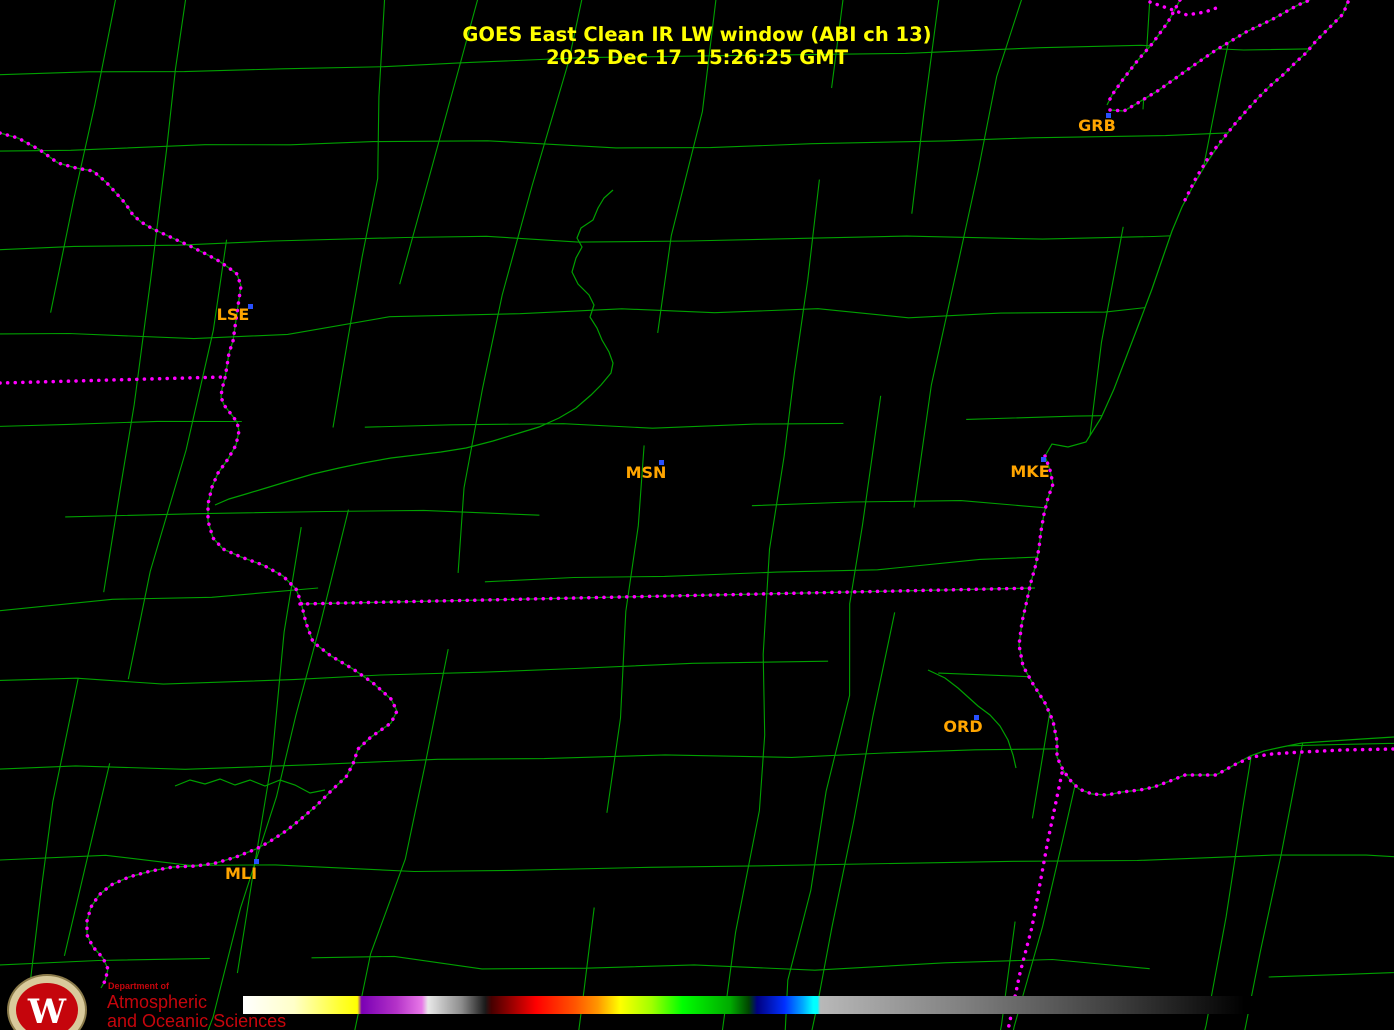 The height and width of the screenshot is (1030, 1394). Describe the element at coordinates (157, 1002) in the screenshot. I see `logo-atmospheric-label: Atmospheric` at that location.